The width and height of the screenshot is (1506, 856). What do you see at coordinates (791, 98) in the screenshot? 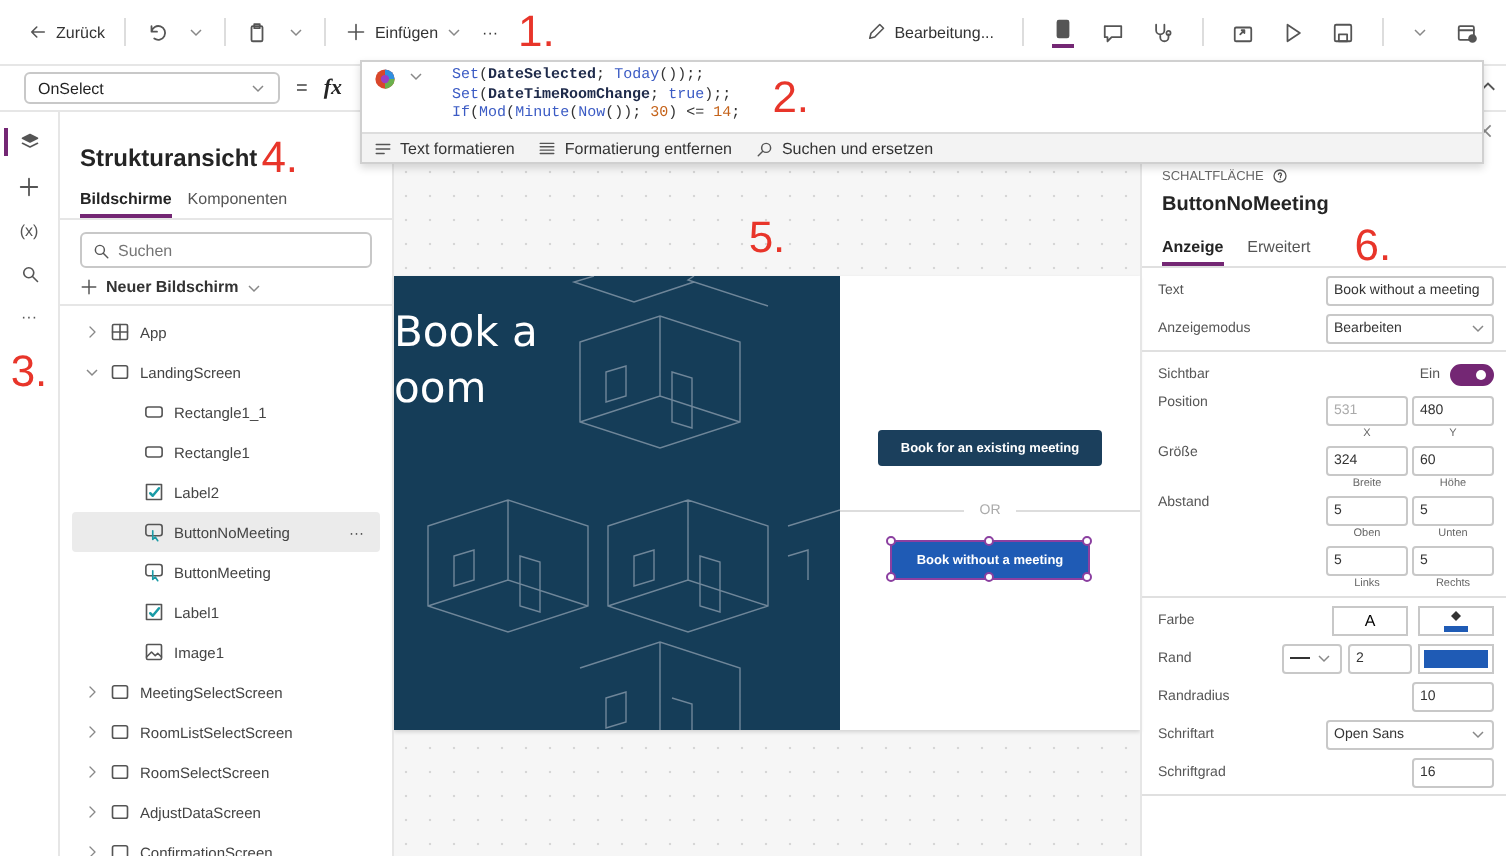
I see `annotation-number: 2.` at bounding box center [791, 98].